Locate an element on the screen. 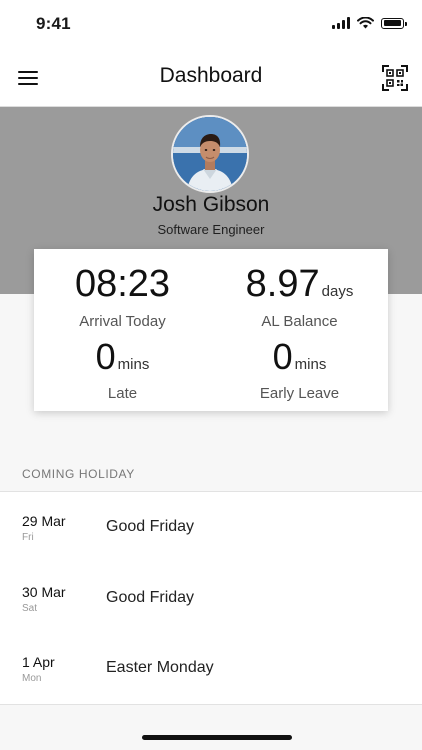 The height and width of the screenshot is (750, 422). arrival-stat: 08:23 Arrival Today is located at coordinates (122, 297).